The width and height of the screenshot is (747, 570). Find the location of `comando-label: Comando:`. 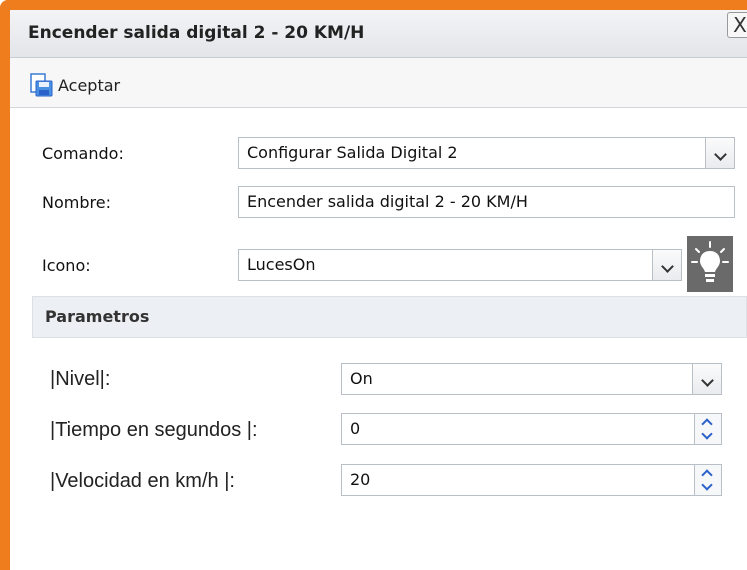

comando-label: Comando: is located at coordinates (83, 153).